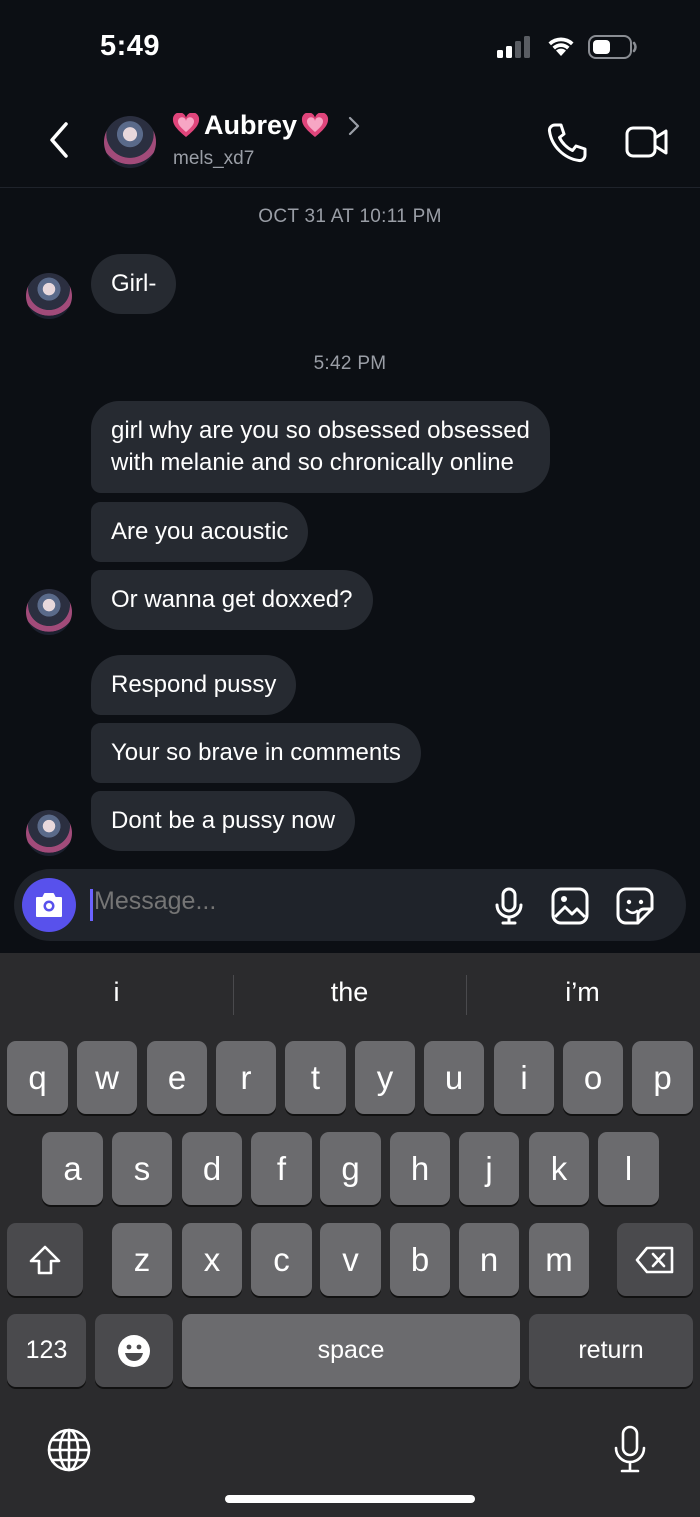 The height and width of the screenshot is (1517, 700). I want to click on video-call-icon, so click(647, 142).